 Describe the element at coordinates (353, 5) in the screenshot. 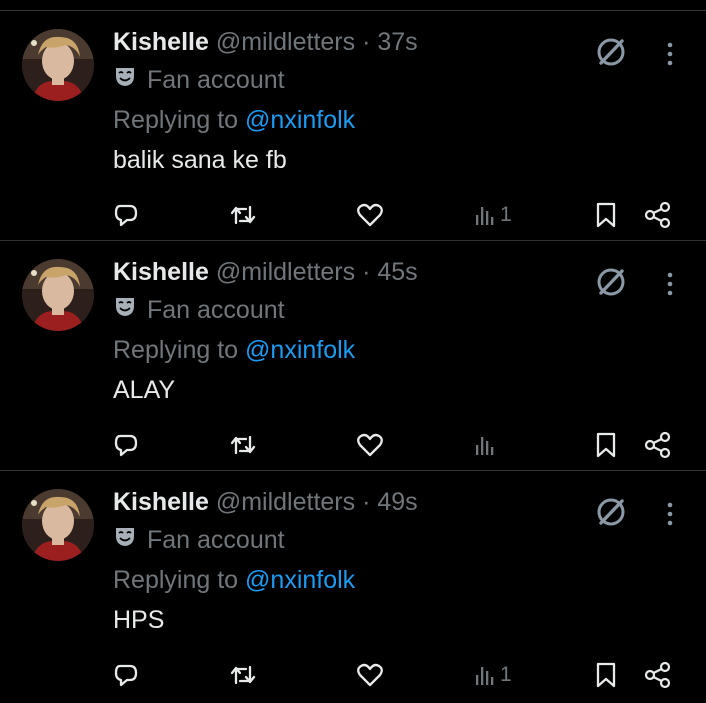

I see `top-divider` at that location.